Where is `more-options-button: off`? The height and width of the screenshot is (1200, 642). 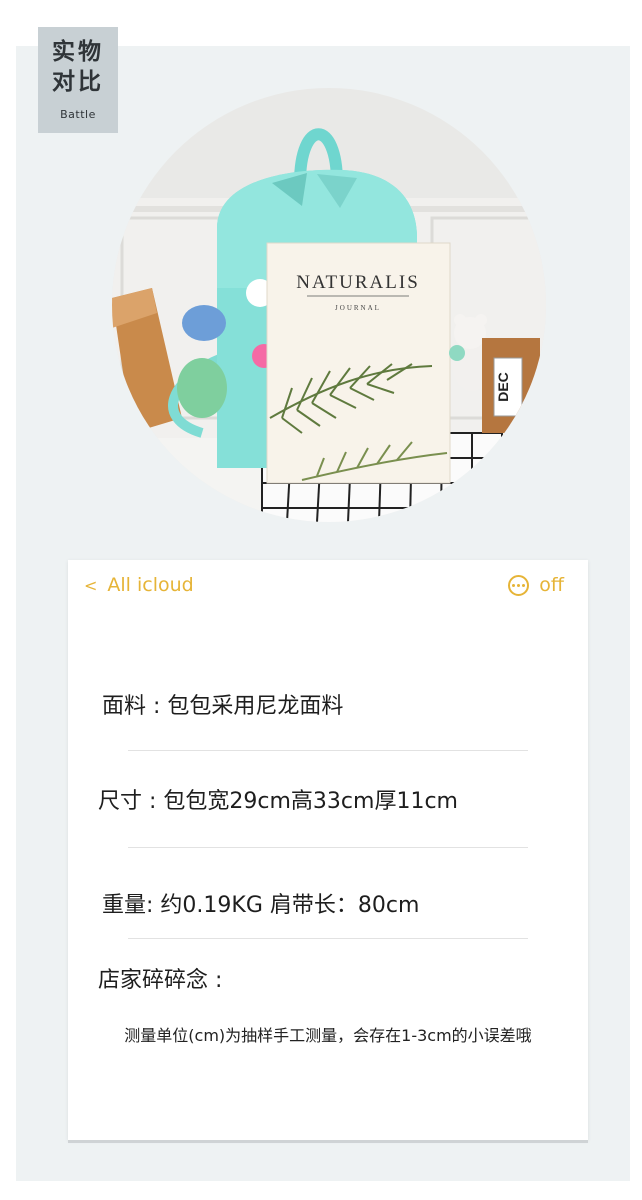
more-options-button: off is located at coordinates (536, 585).